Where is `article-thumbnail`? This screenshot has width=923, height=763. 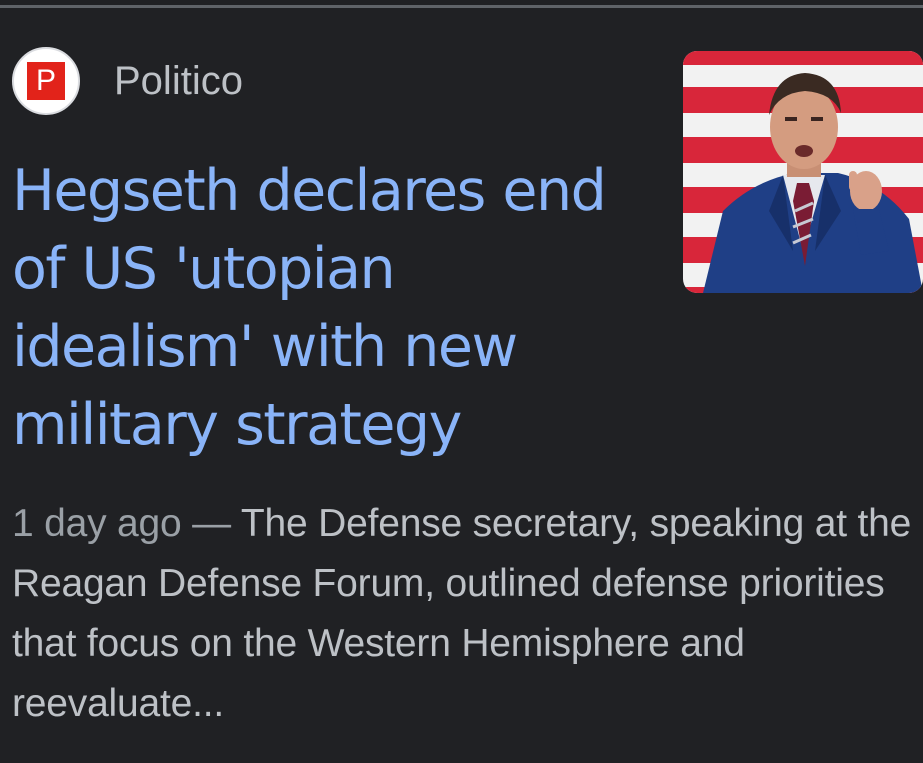 article-thumbnail is located at coordinates (803, 172).